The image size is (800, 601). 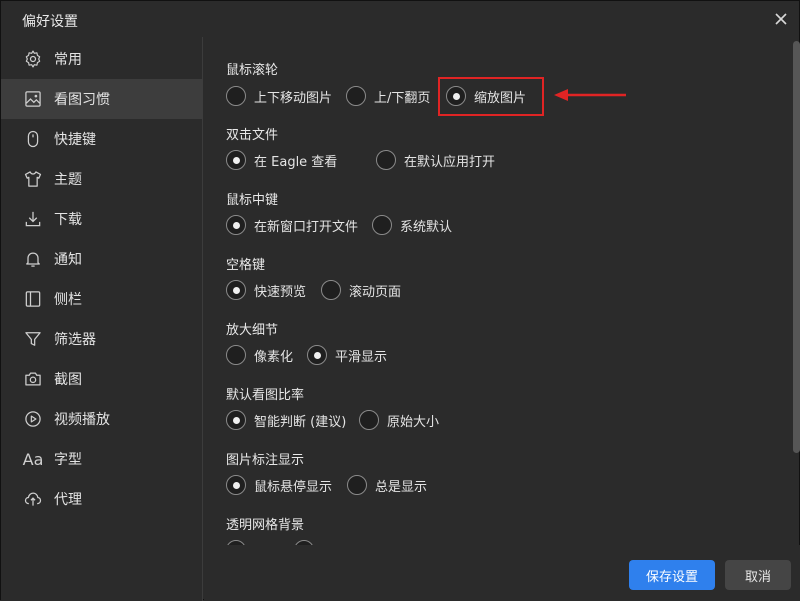 I want to click on radio-label: 快速预览, so click(x=280, y=292).